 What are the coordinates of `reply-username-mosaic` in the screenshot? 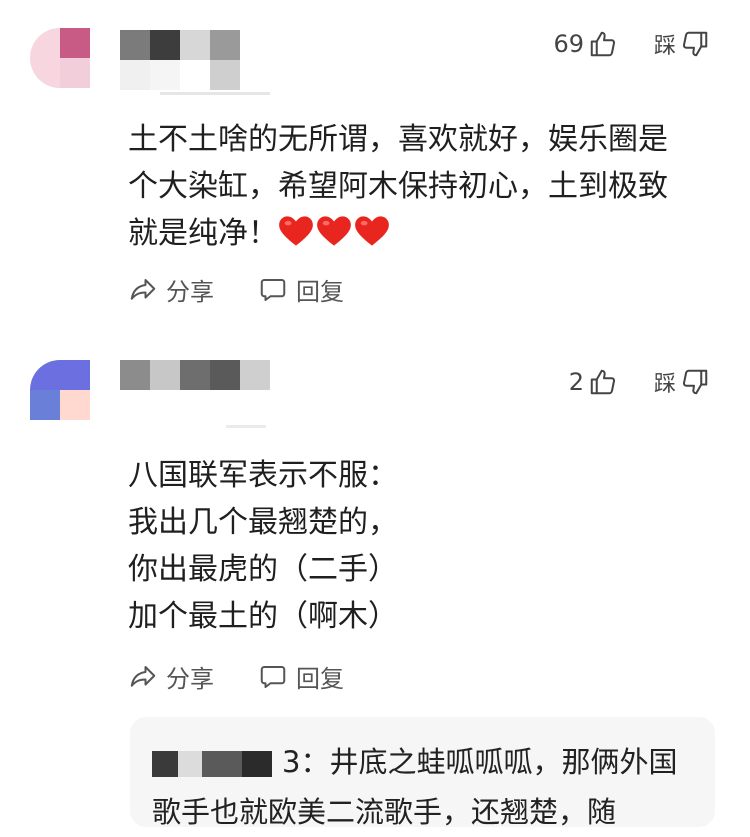 It's located at (217, 762).